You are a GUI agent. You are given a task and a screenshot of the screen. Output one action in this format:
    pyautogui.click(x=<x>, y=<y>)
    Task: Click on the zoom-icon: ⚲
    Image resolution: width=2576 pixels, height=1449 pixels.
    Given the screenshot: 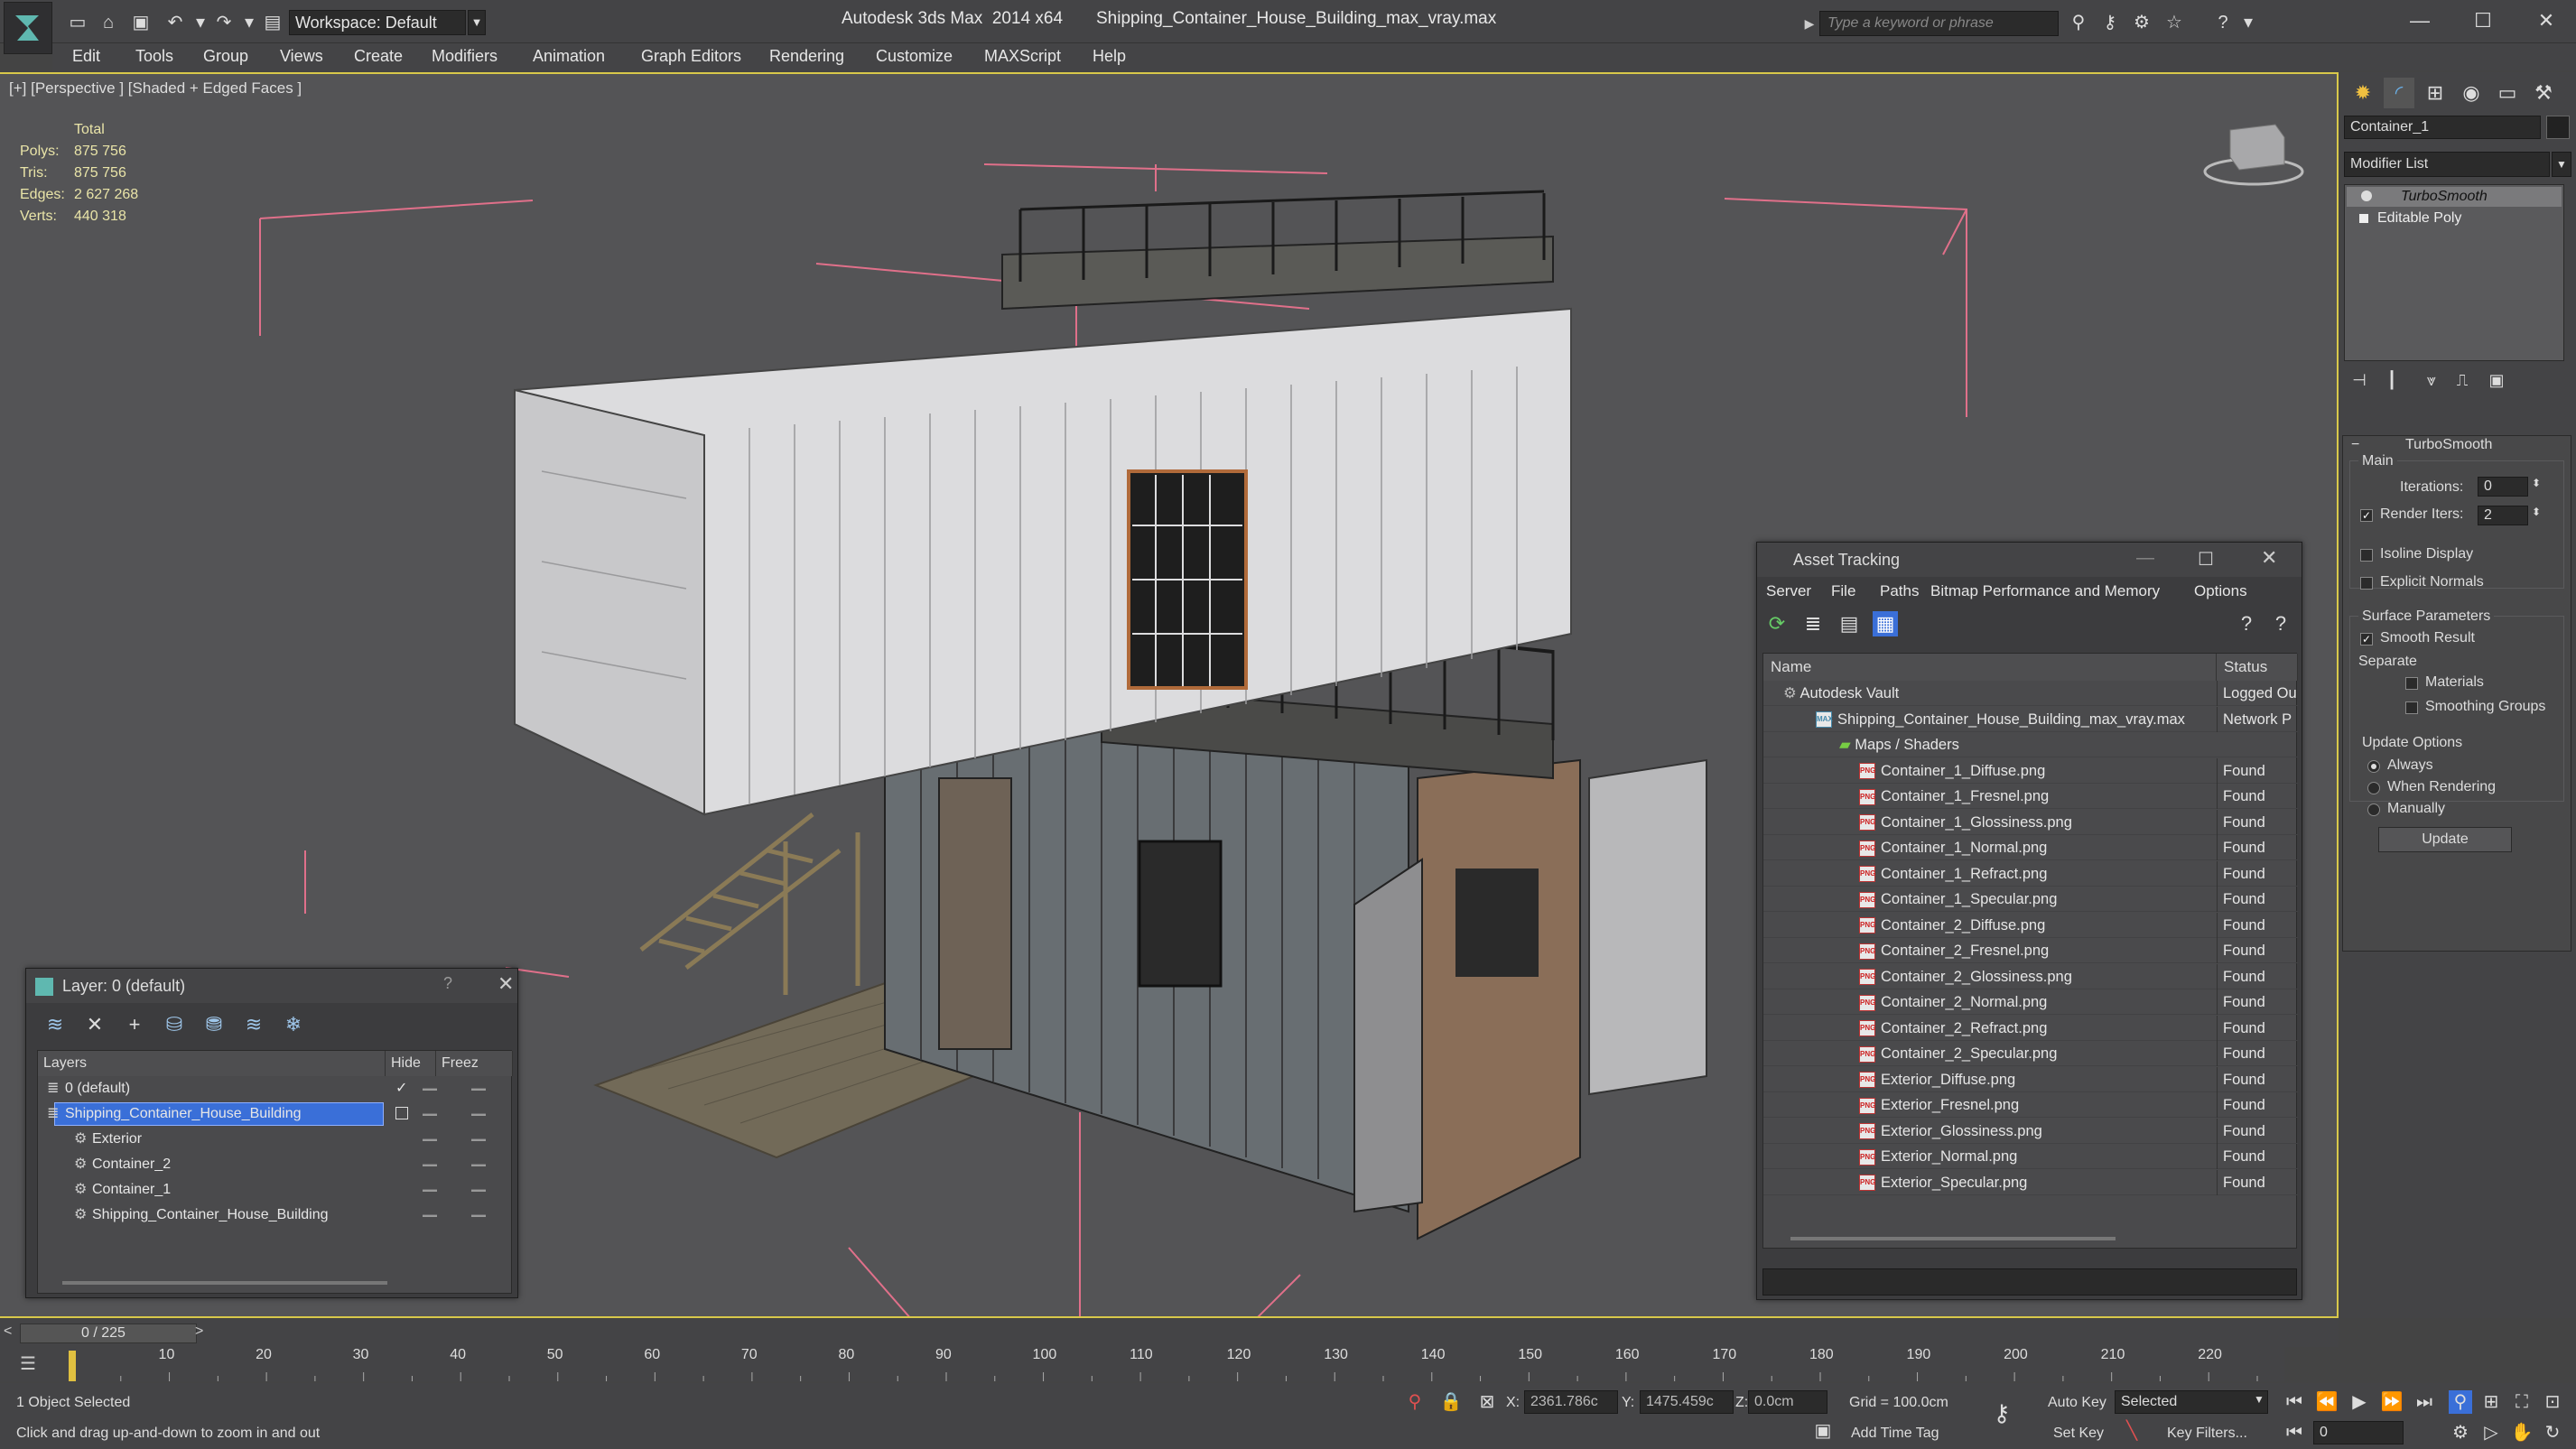 What is the action you would take?
    pyautogui.click(x=2460, y=1402)
    